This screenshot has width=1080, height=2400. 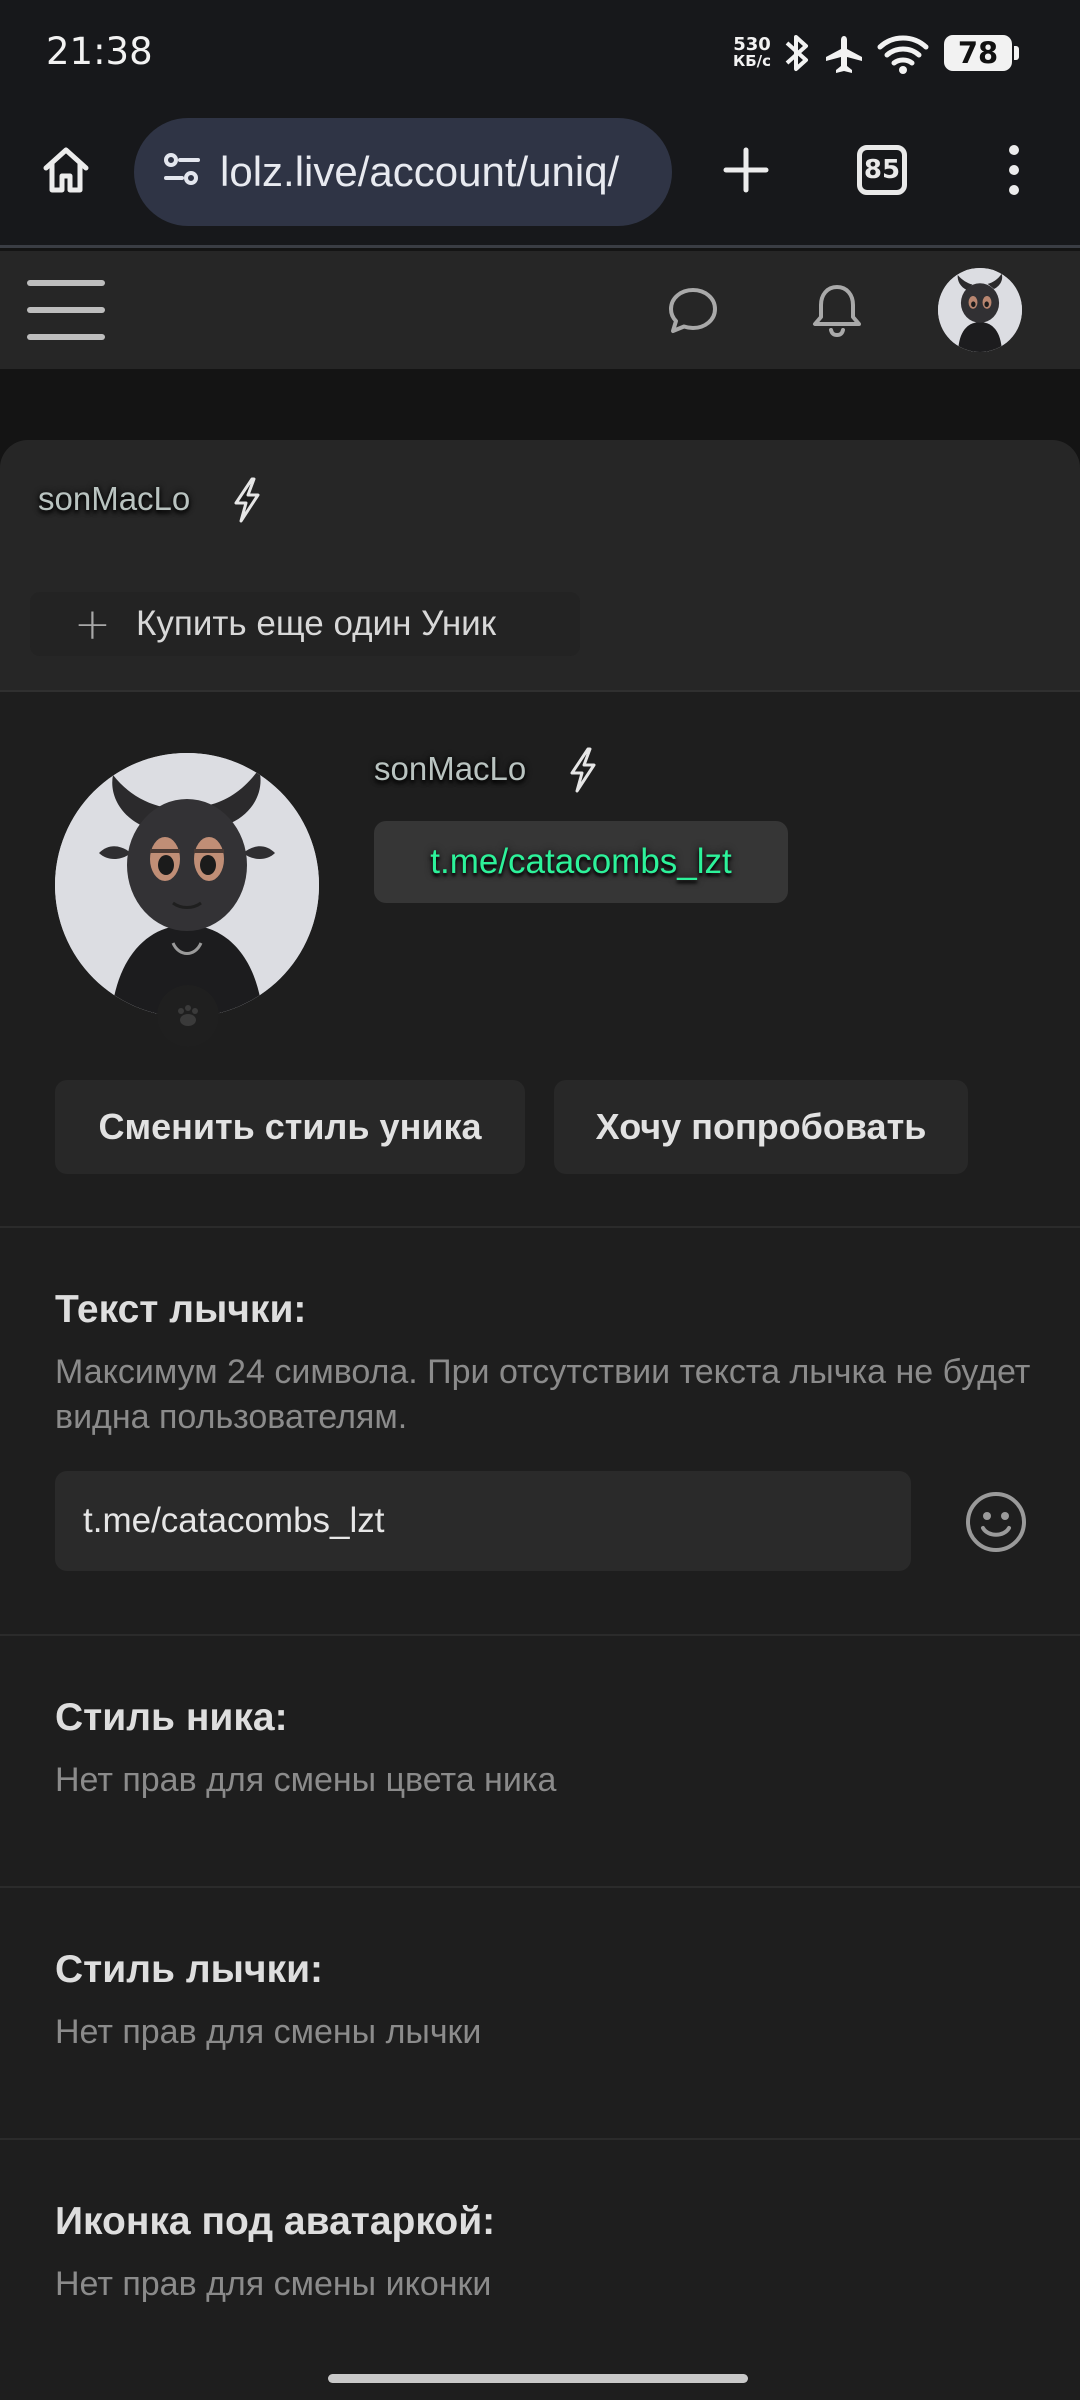 I want to click on site-header, so click(x=540, y=310).